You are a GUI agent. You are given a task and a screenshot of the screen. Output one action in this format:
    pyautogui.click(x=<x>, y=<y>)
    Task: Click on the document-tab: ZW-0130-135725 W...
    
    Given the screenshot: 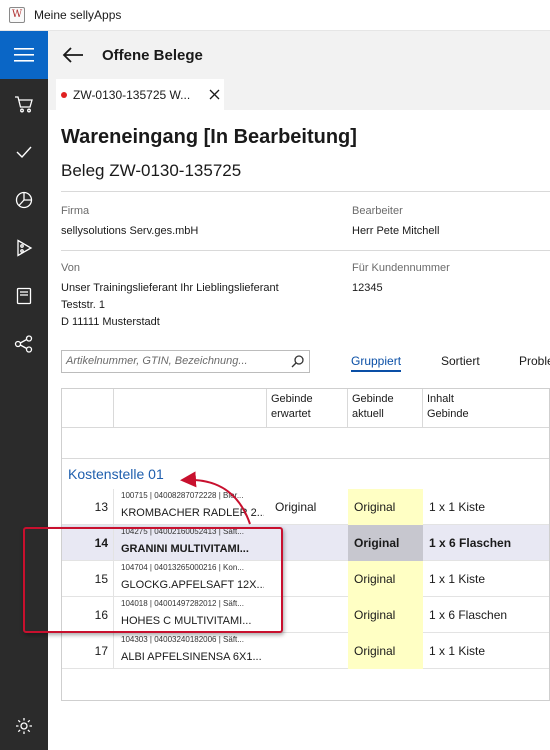 What is the action you would take?
    pyautogui.click(x=140, y=94)
    